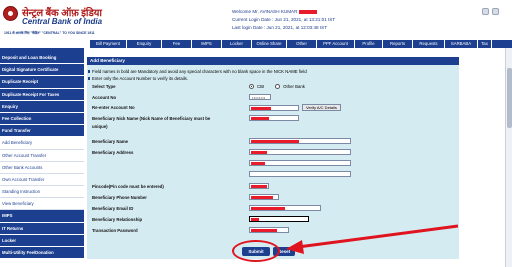  Describe the element at coordinates (144, 44) in the screenshot. I see `nav-enquiry: Enquiry` at that location.